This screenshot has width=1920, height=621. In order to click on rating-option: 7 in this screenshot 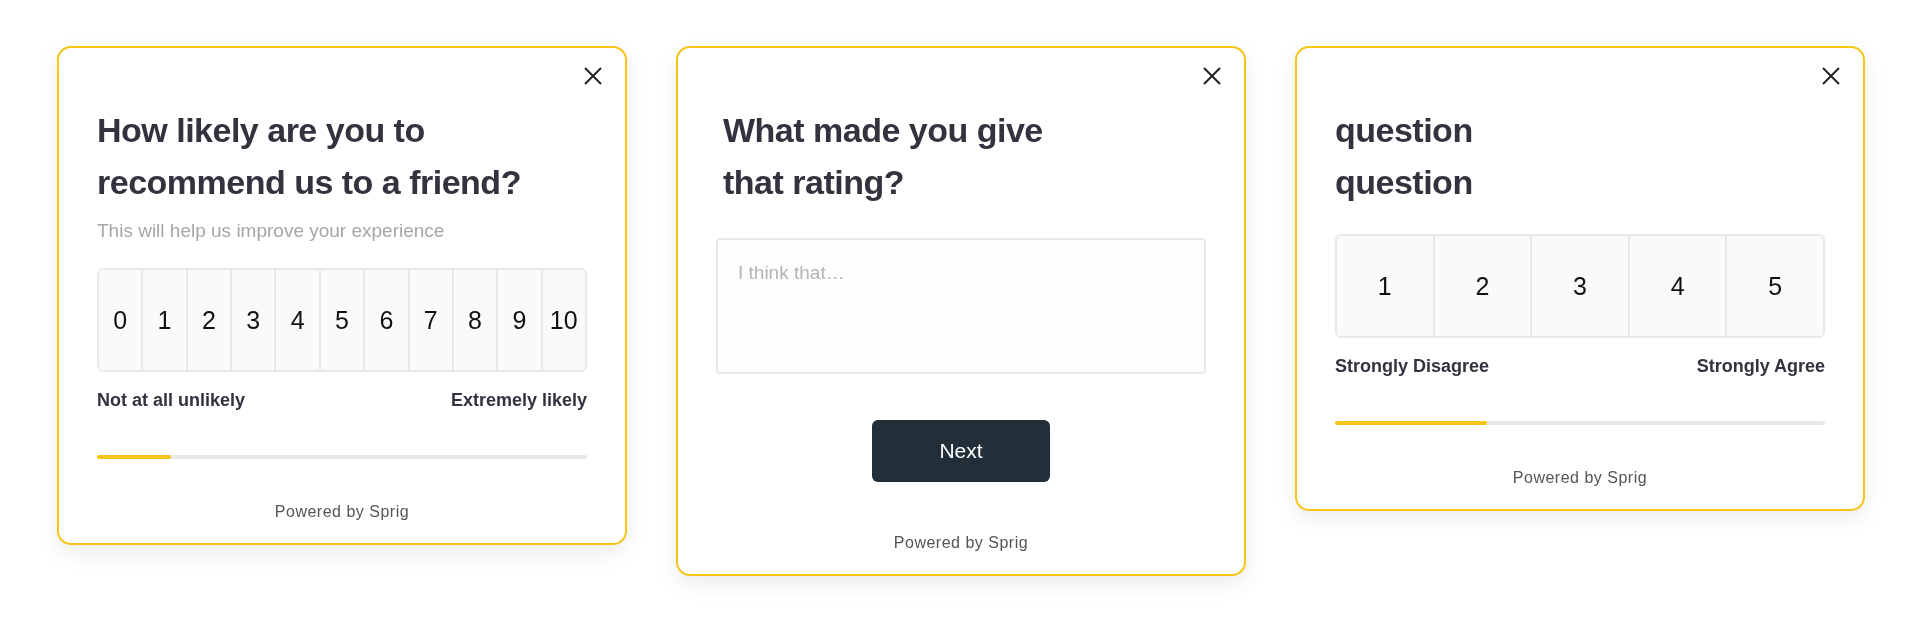, I will do `click(429, 320)`.